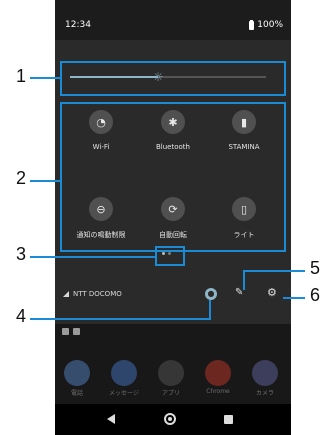 The height and width of the screenshot is (435, 334). What do you see at coordinates (78, 25) in the screenshot?
I see `status-time: 12:34` at bounding box center [78, 25].